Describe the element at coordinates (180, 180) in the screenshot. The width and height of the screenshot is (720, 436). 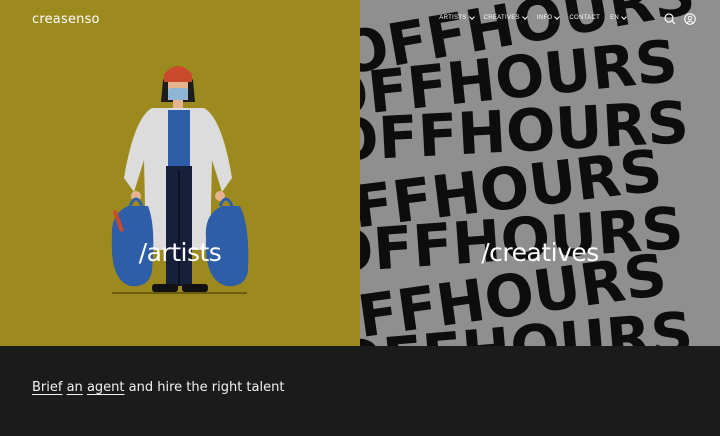
I see `artist-illustration` at that location.